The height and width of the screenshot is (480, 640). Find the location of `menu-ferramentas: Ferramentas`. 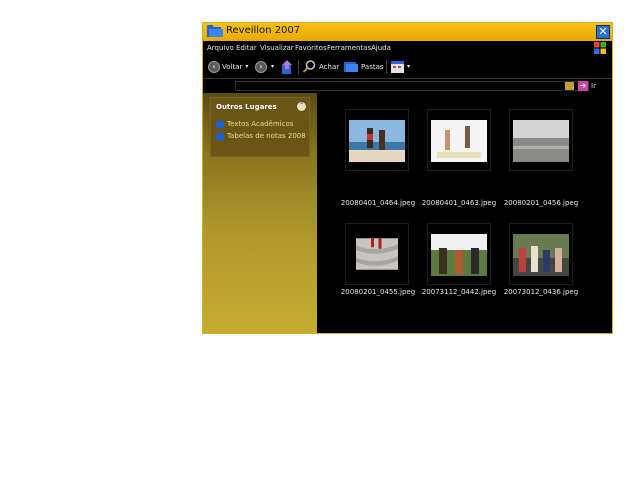

menu-ferramentas: Ferramentas is located at coordinates (349, 48).